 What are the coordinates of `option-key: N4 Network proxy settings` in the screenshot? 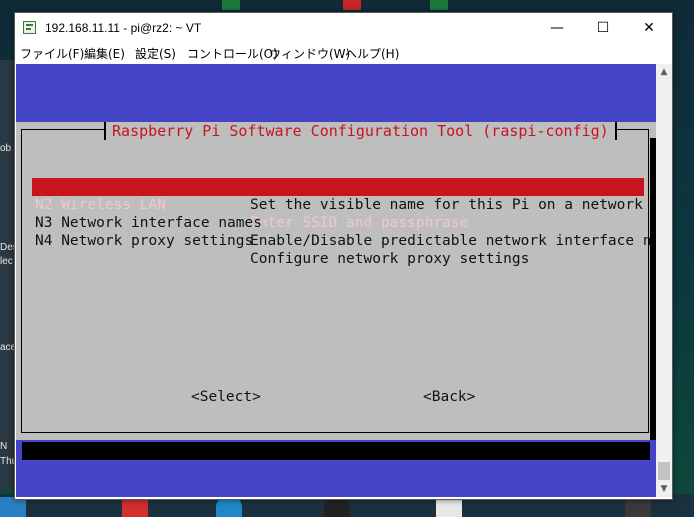 It's located at (144, 241).